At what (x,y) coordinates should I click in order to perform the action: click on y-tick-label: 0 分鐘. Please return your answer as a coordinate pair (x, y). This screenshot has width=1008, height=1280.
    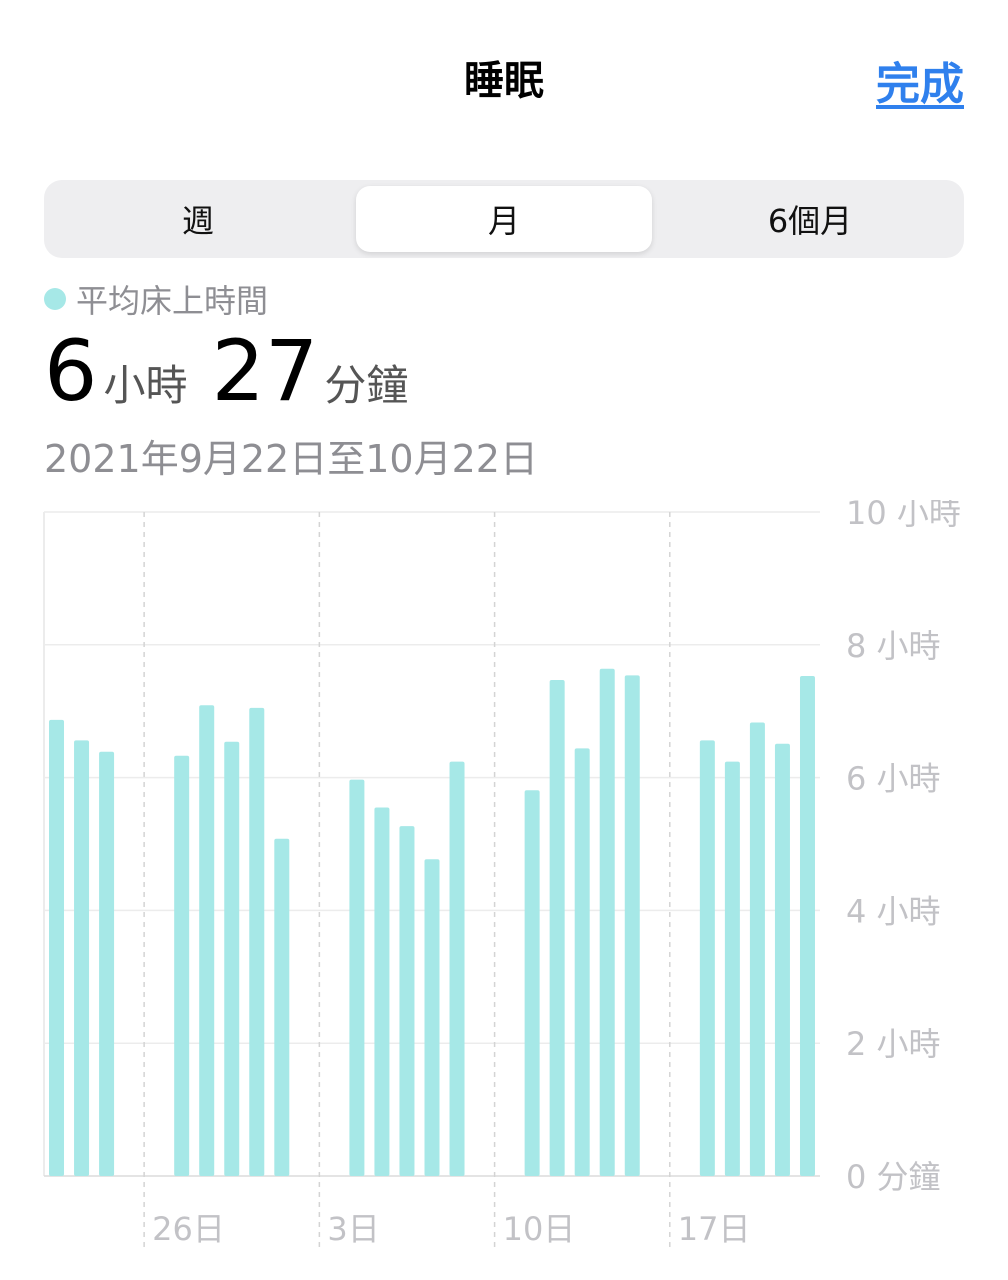
    Looking at the image, I should click on (893, 1177).